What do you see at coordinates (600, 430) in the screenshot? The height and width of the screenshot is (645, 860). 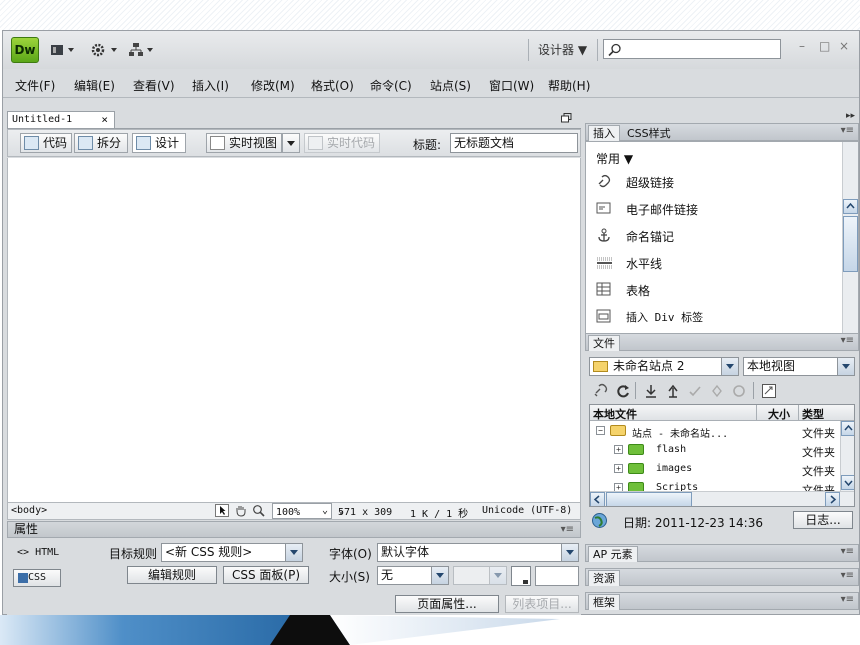 I see `collapse-toggle-icon: −` at bounding box center [600, 430].